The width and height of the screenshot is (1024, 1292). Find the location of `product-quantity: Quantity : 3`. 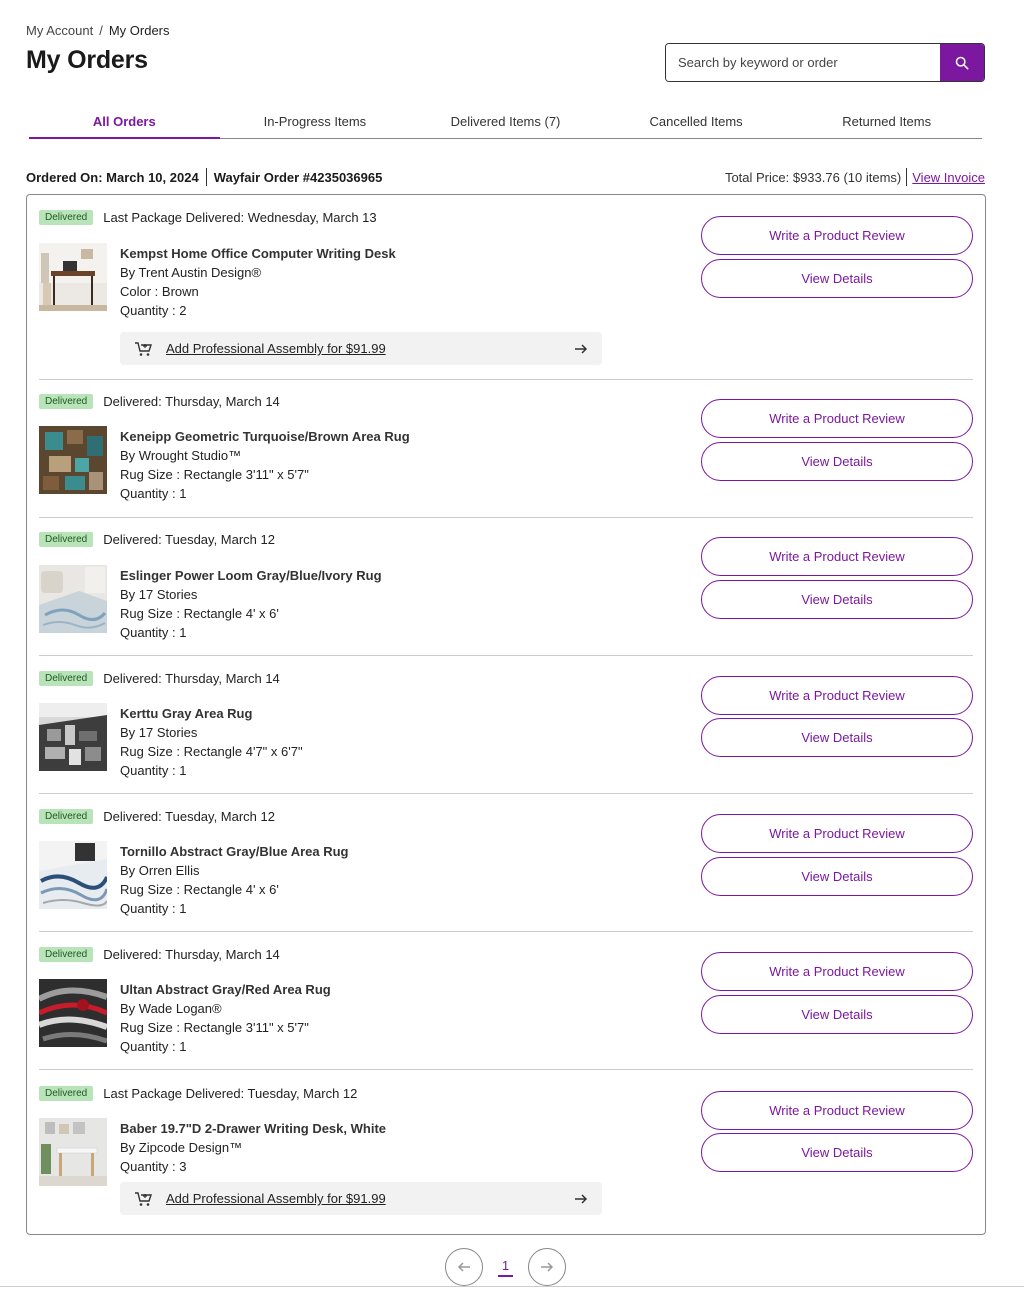

product-quantity: Quantity : 3 is located at coordinates (153, 1166).